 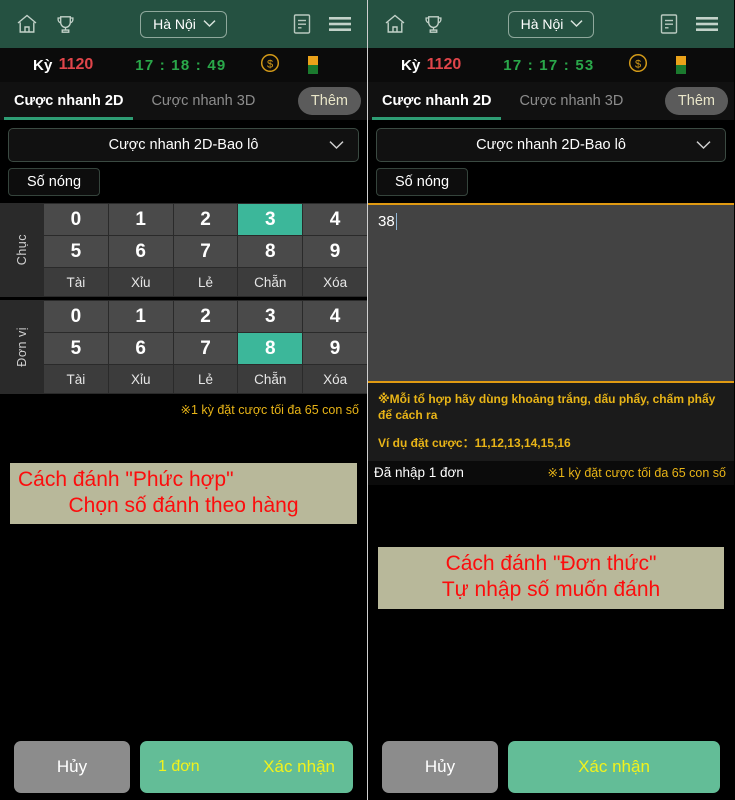 What do you see at coordinates (270, 219) in the screenshot?
I see `digit-cell-selected: 3` at bounding box center [270, 219].